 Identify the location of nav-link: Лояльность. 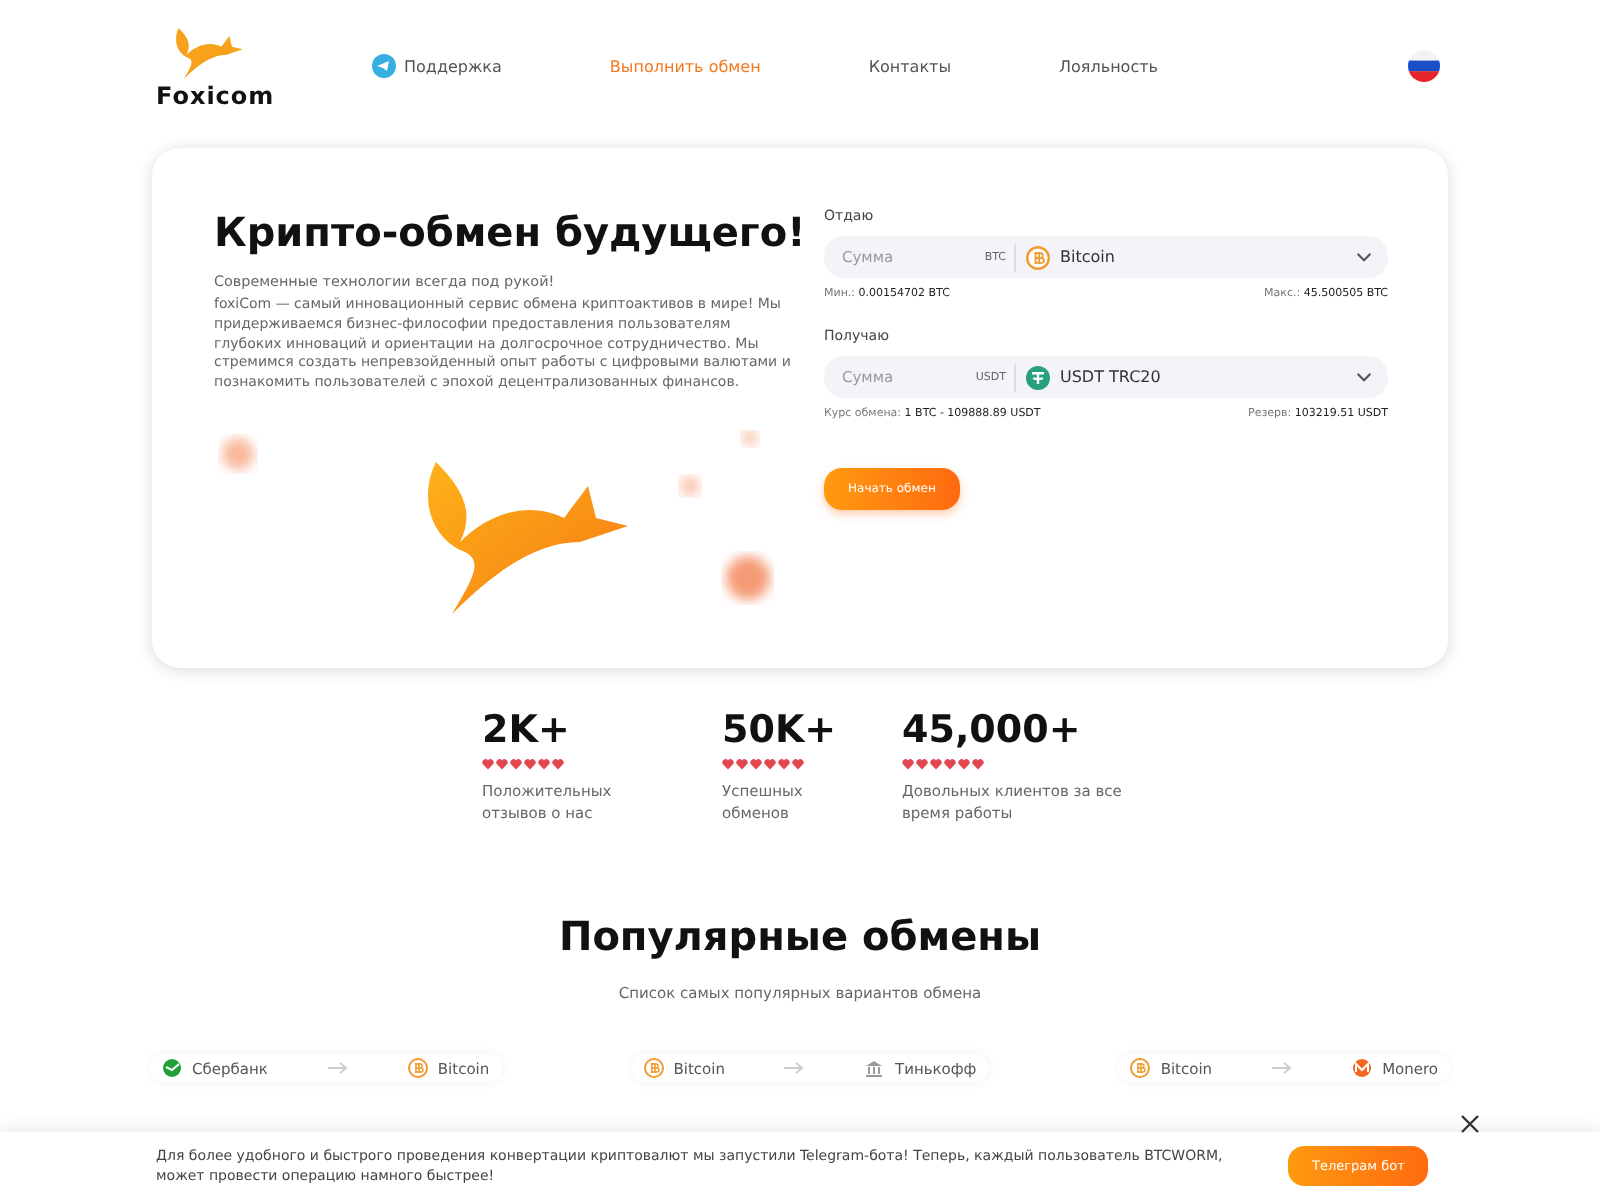
(1108, 66).